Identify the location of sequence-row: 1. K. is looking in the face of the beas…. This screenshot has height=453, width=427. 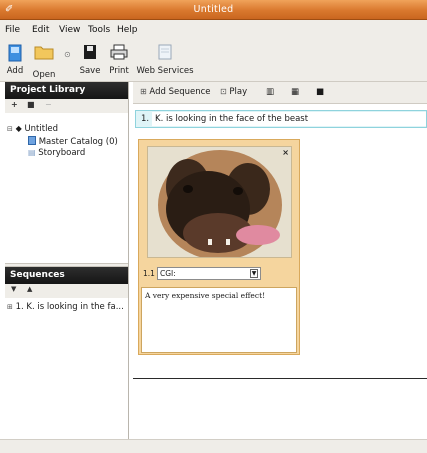
(281, 119).